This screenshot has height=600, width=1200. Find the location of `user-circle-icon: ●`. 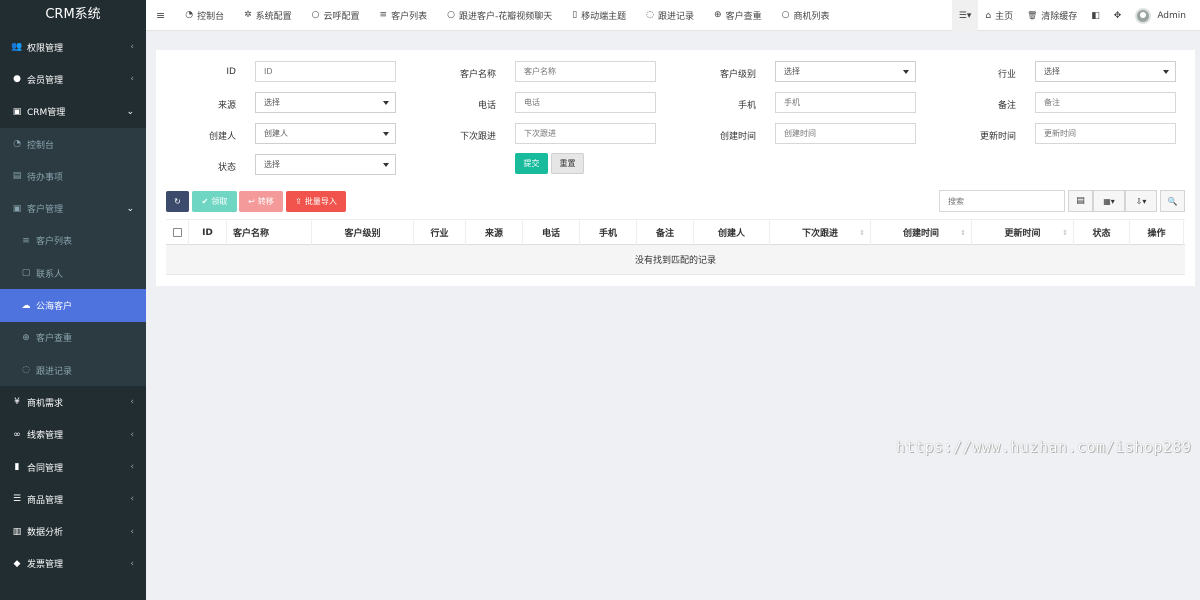

user-circle-icon: ● is located at coordinates (17, 79).